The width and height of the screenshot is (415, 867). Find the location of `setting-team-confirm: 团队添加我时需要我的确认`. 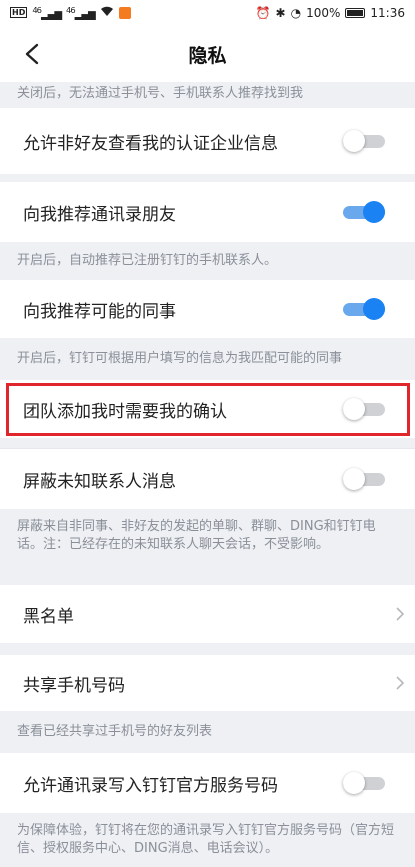

setting-team-confirm: 团队添加我时需要我的确认 is located at coordinates (207, 409).